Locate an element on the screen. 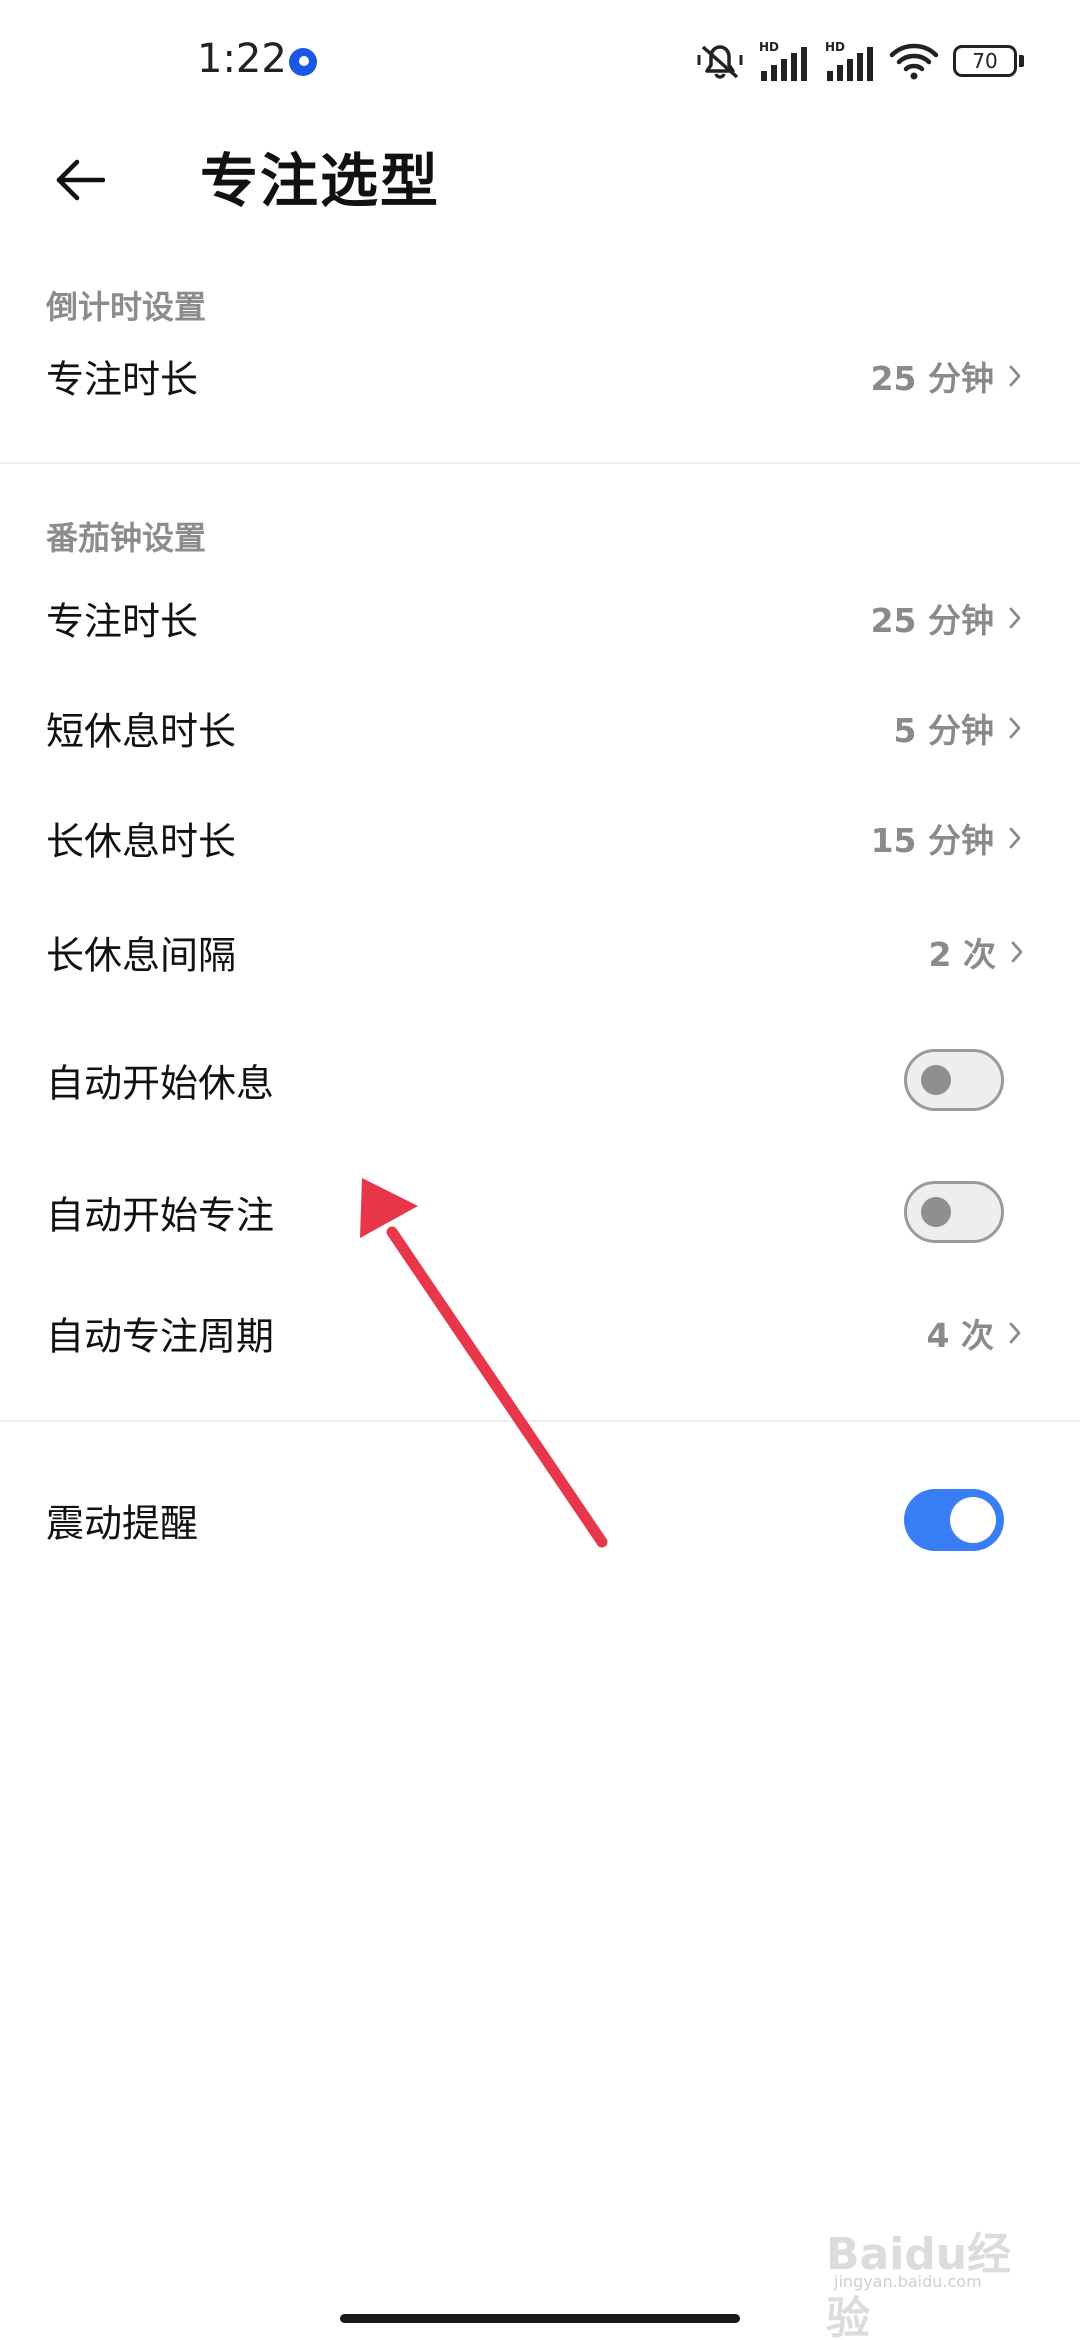 The height and width of the screenshot is (2340, 1080). row-value-group: 5 分钟 is located at coordinates (958, 728).